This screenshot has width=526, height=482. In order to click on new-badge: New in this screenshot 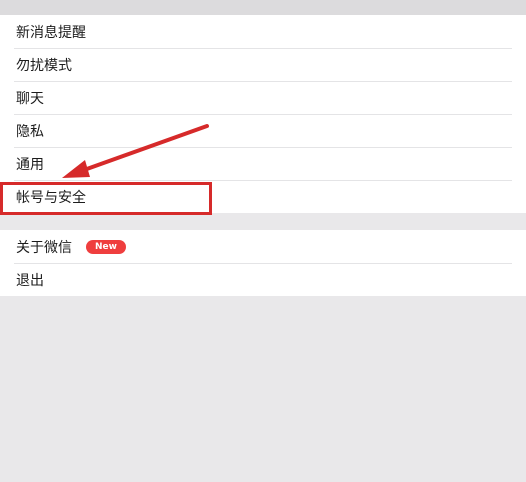, I will do `click(106, 246)`.